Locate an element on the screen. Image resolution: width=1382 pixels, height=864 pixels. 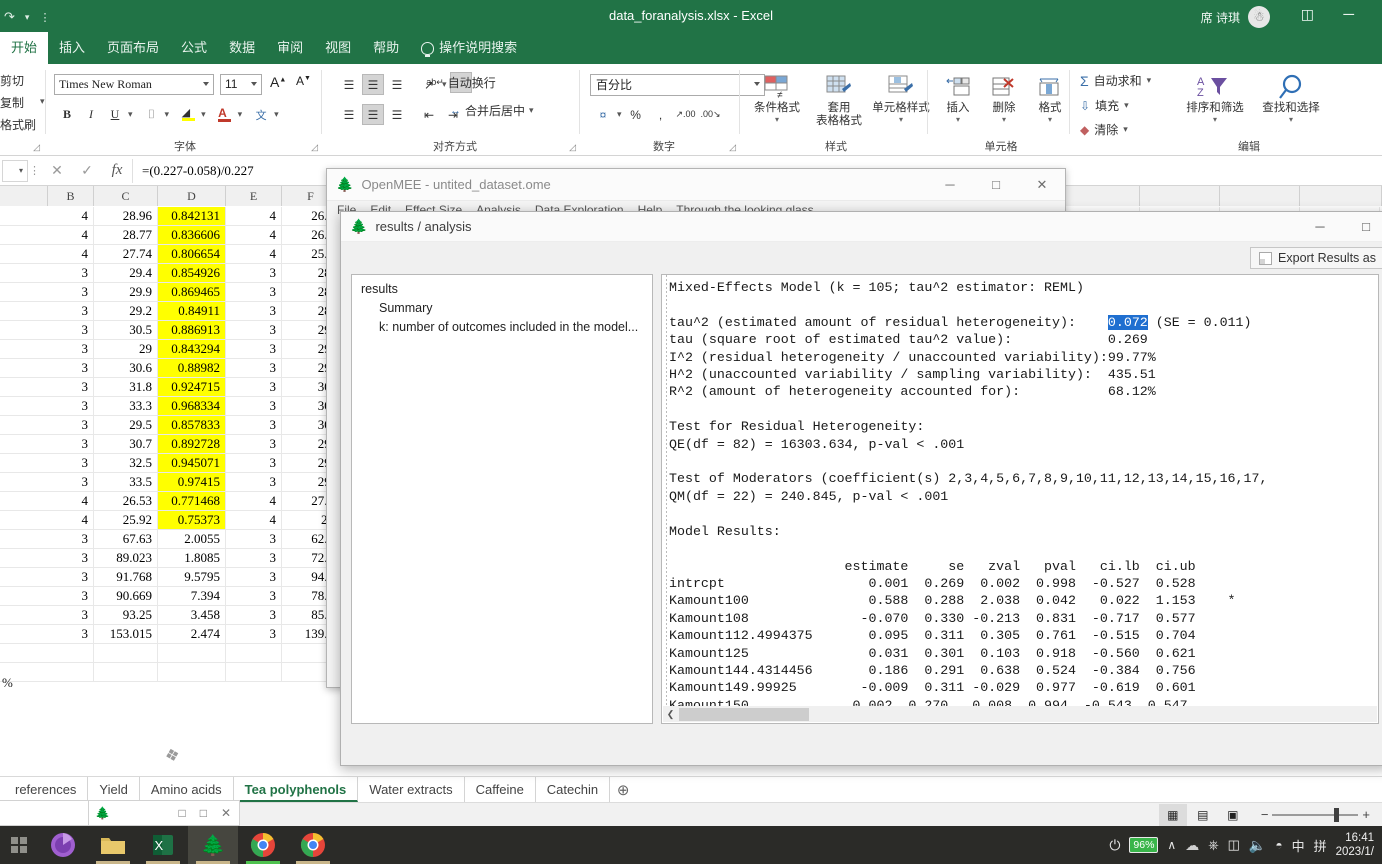
view-page-layout-button: ▤ is located at coordinates (1203, 815).